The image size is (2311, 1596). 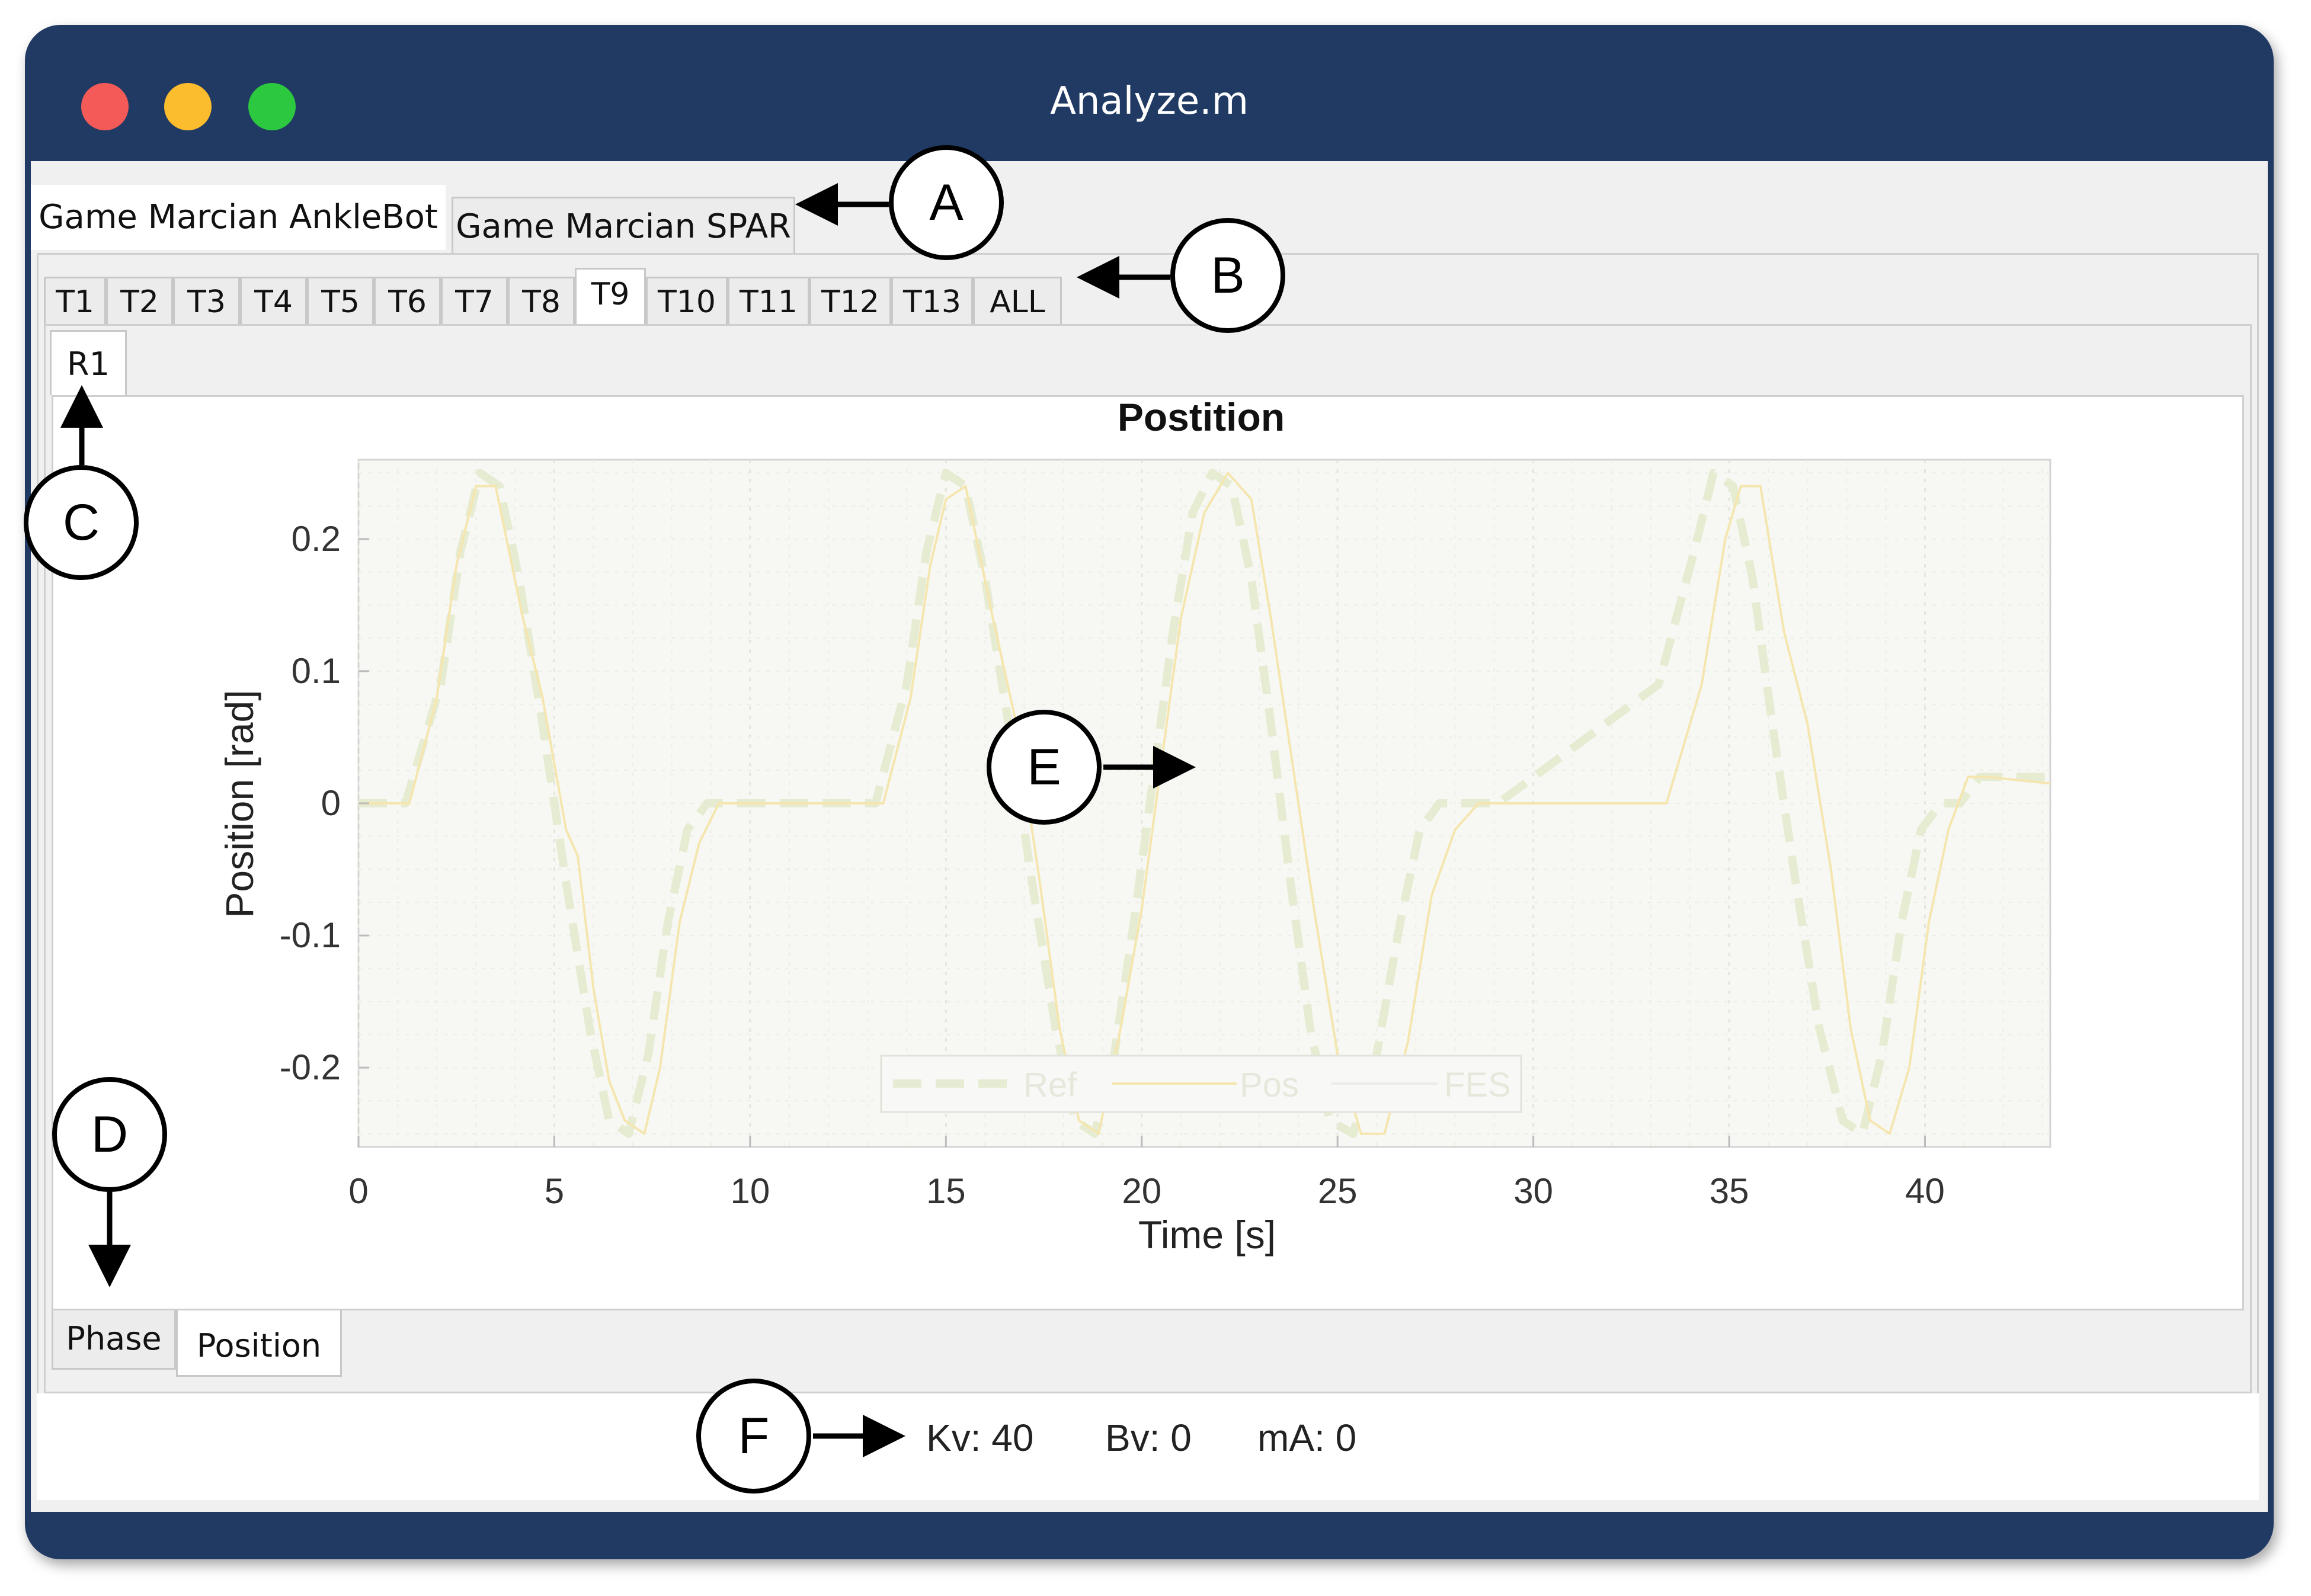 What do you see at coordinates (109, 1134) in the screenshot?
I see `callout-d: D` at bounding box center [109, 1134].